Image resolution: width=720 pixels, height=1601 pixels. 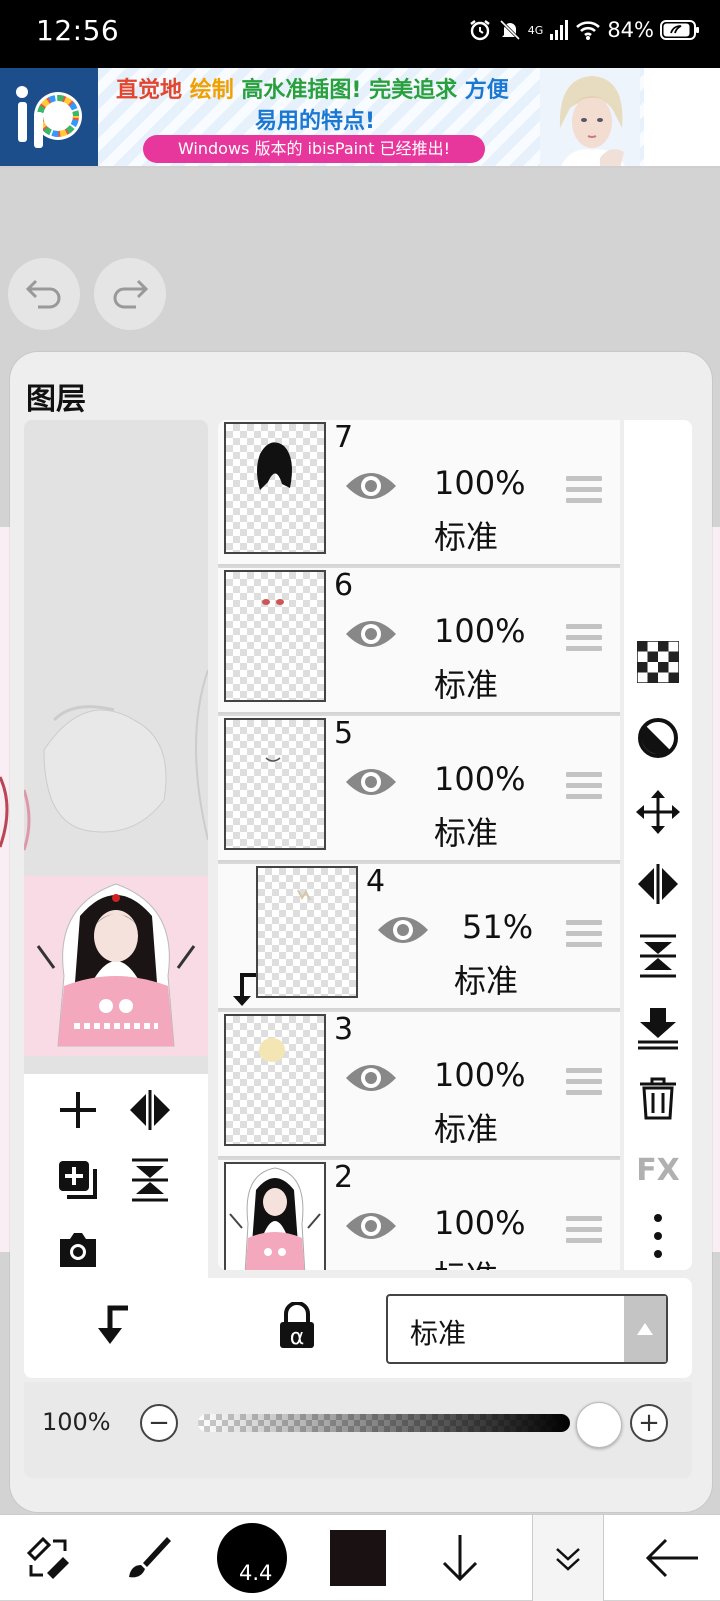 I want to click on ad-text-part: 直觉地, so click(x=149, y=90).